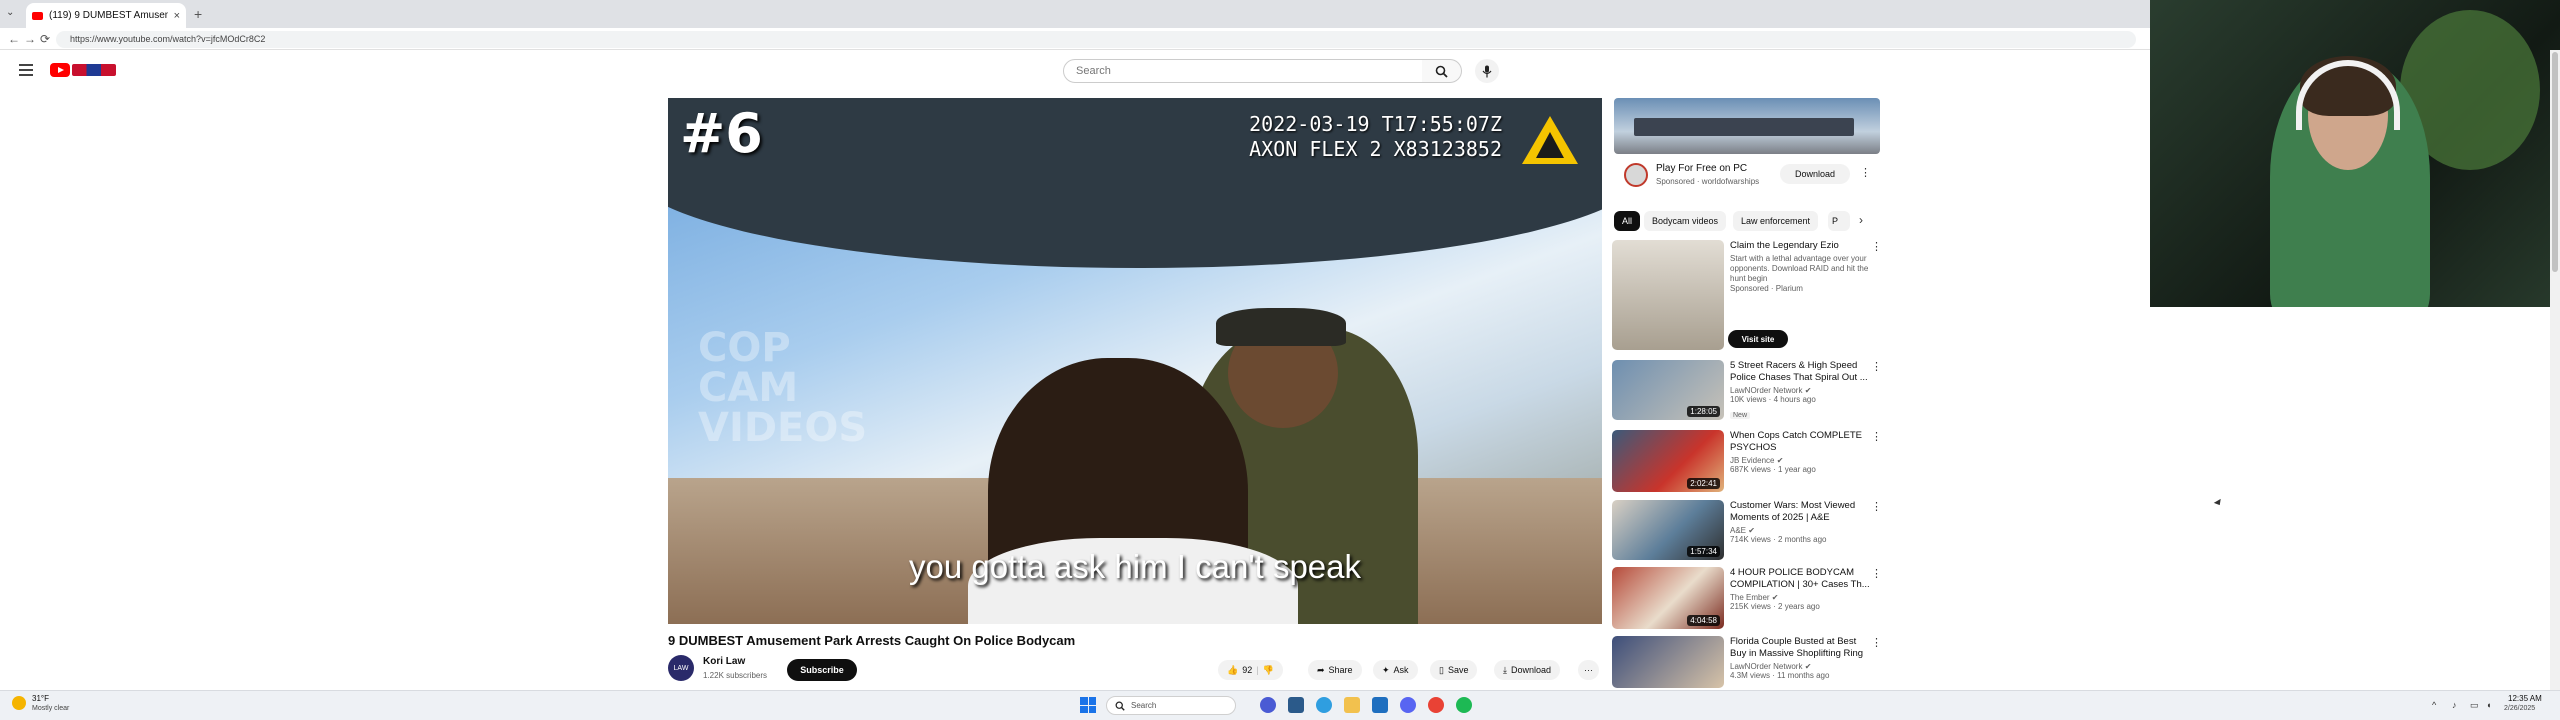 The image size is (2560, 720). I want to click on store-icon, so click(1380, 705).